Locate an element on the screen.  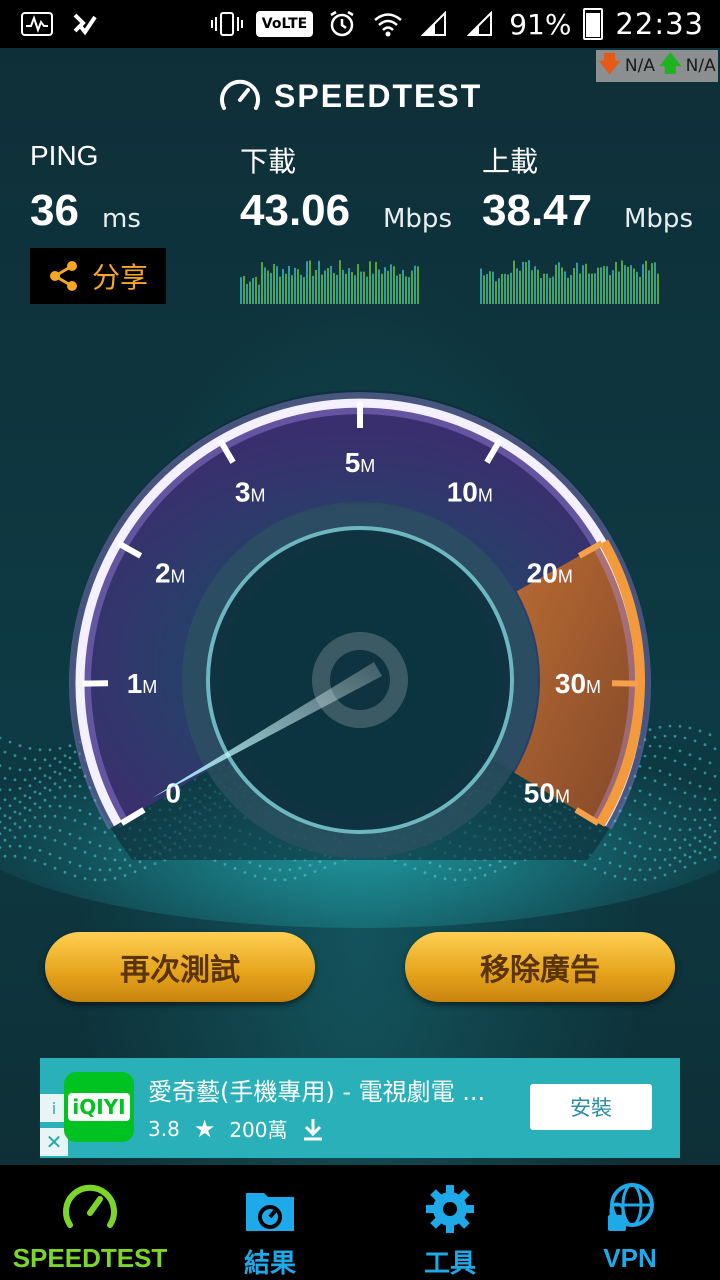
speedometer-icon is located at coordinates (90, 1206).